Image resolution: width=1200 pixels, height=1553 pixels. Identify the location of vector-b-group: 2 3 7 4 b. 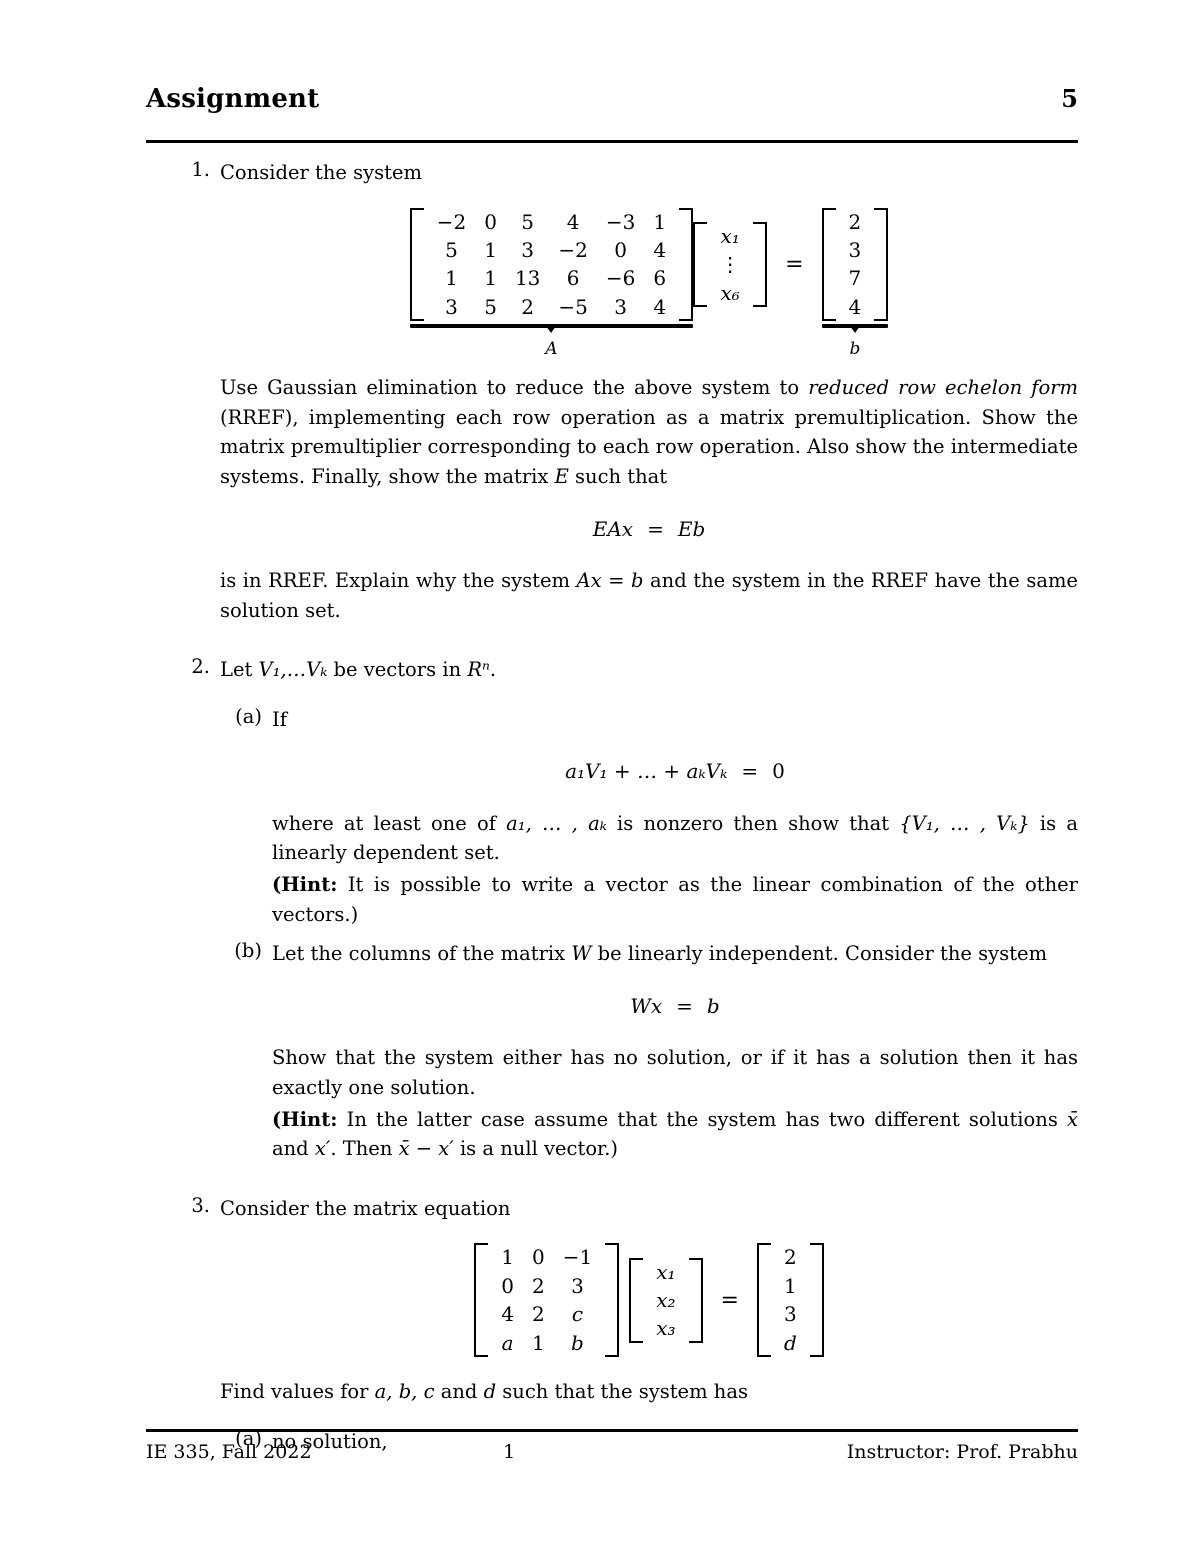
(855, 285).